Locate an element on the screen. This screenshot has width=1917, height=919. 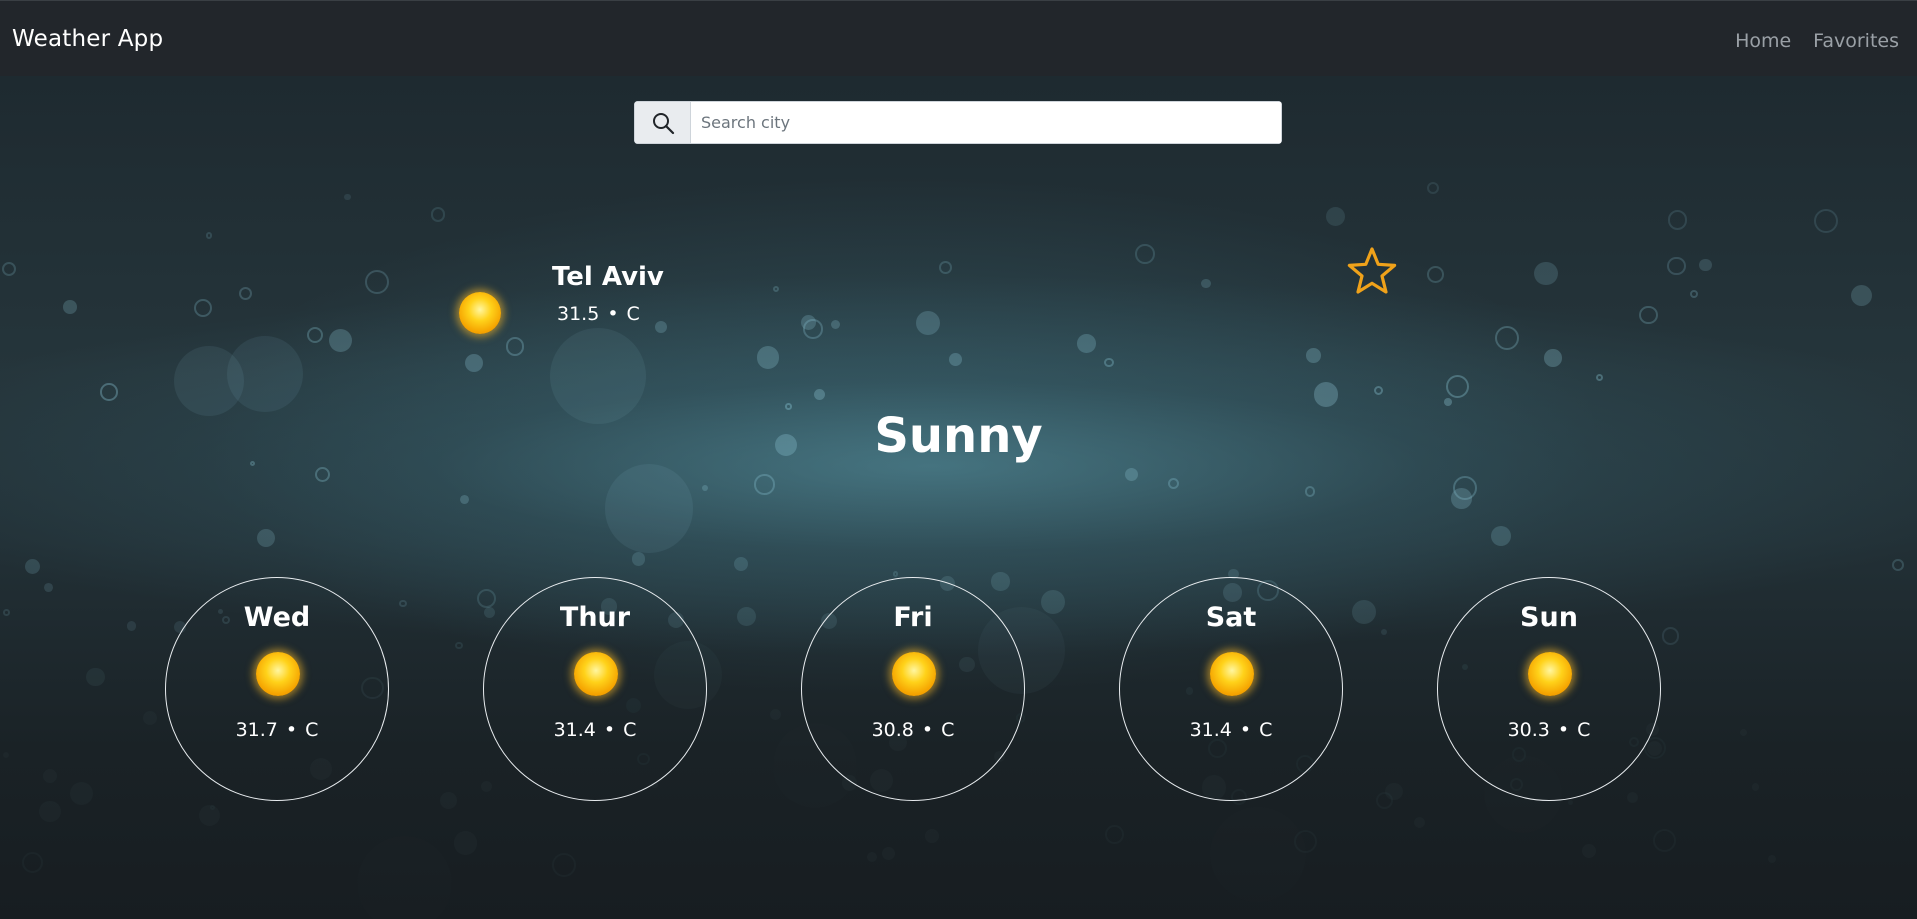
search-input is located at coordinates (986, 122).